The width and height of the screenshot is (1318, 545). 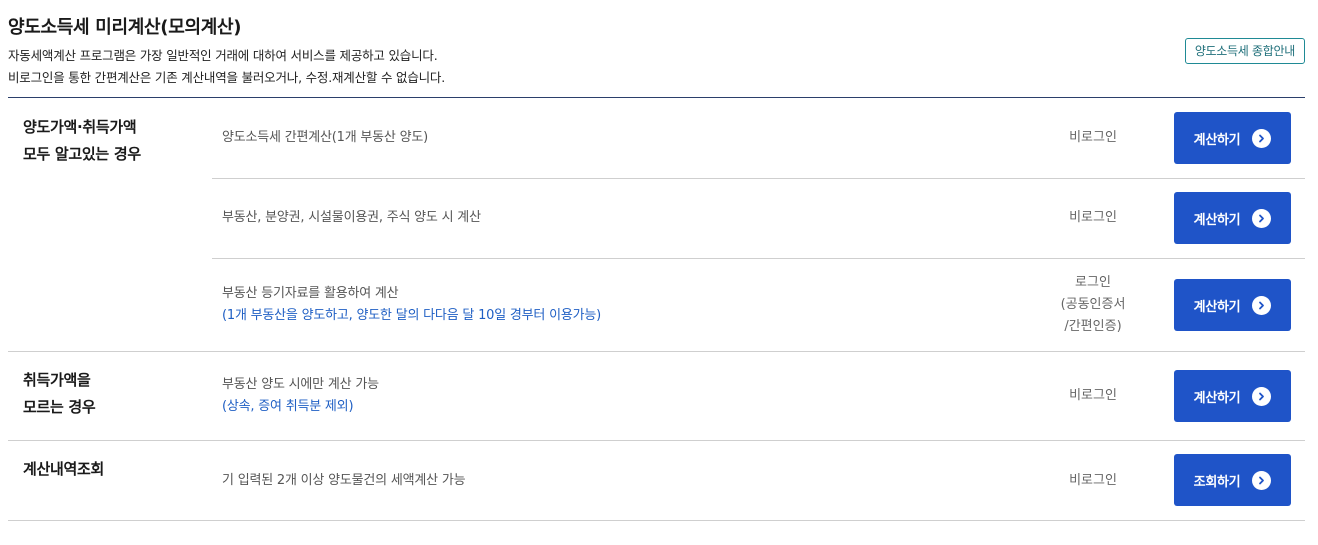 I want to click on row-description-text: 양도소득세 간편계산(1개 부동산 양도), so click(x=325, y=137).